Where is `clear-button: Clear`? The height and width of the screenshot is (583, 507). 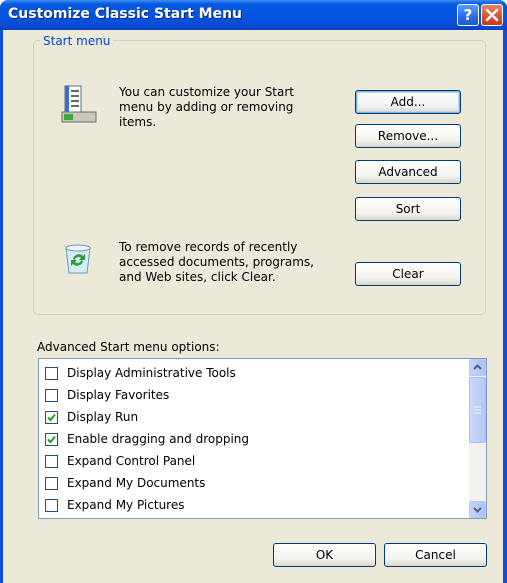 clear-button: Clear is located at coordinates (408, 274).